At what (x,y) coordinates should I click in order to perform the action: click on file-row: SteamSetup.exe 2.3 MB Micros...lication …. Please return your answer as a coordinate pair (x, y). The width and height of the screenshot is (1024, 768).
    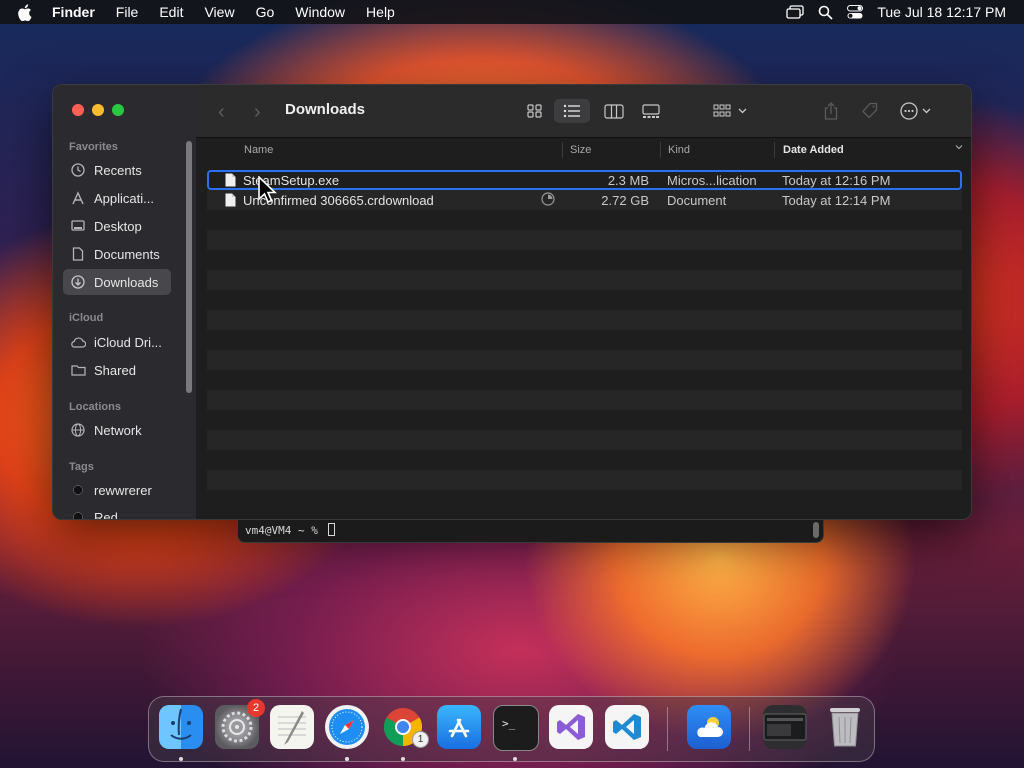
    Looking at the image, I should click on (584, 180).